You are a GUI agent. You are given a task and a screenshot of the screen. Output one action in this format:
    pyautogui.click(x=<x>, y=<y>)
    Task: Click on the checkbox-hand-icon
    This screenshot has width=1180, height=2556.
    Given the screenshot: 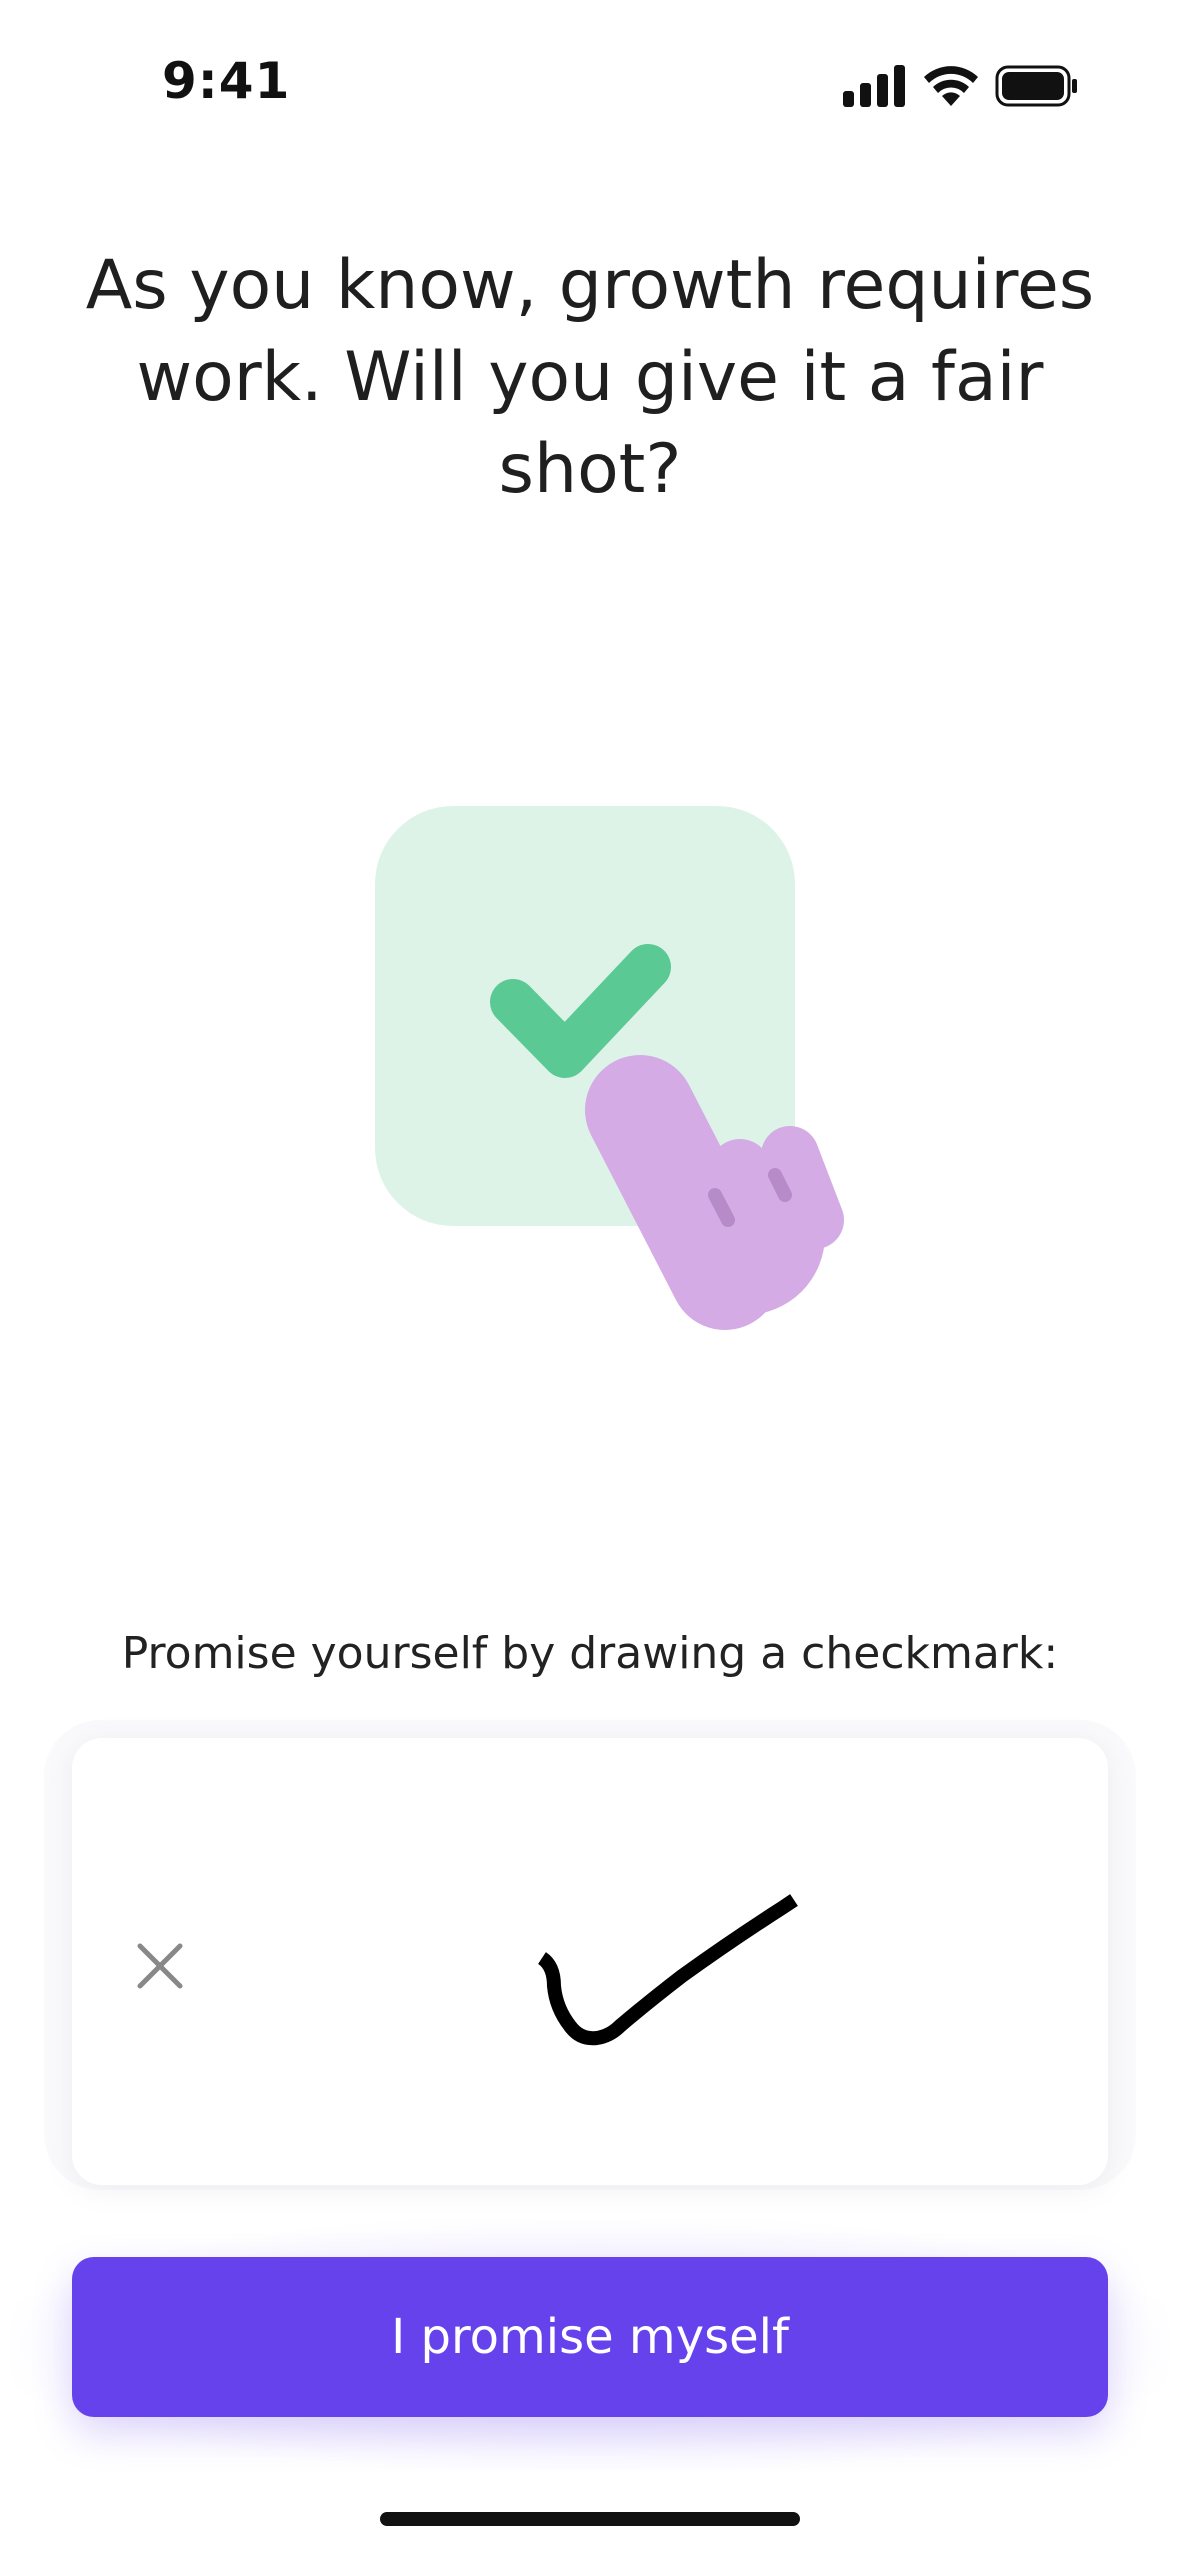 What is the action you would take?
    pyautogui.click(x=609, y=1068)
    